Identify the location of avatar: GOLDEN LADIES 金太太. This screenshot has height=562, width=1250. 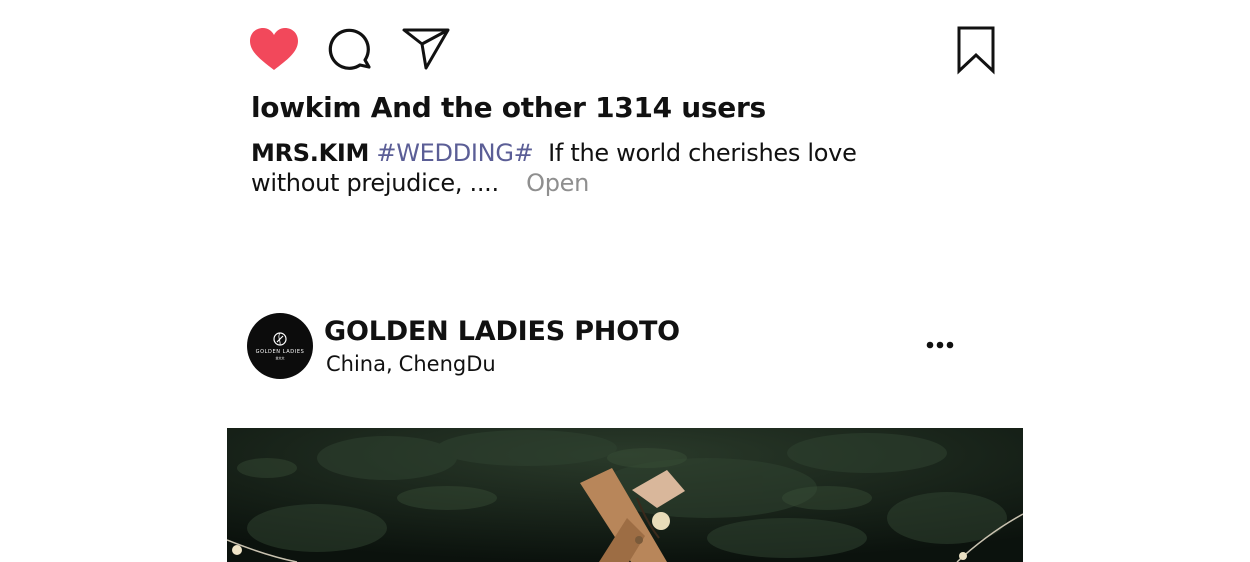
(280, 346).